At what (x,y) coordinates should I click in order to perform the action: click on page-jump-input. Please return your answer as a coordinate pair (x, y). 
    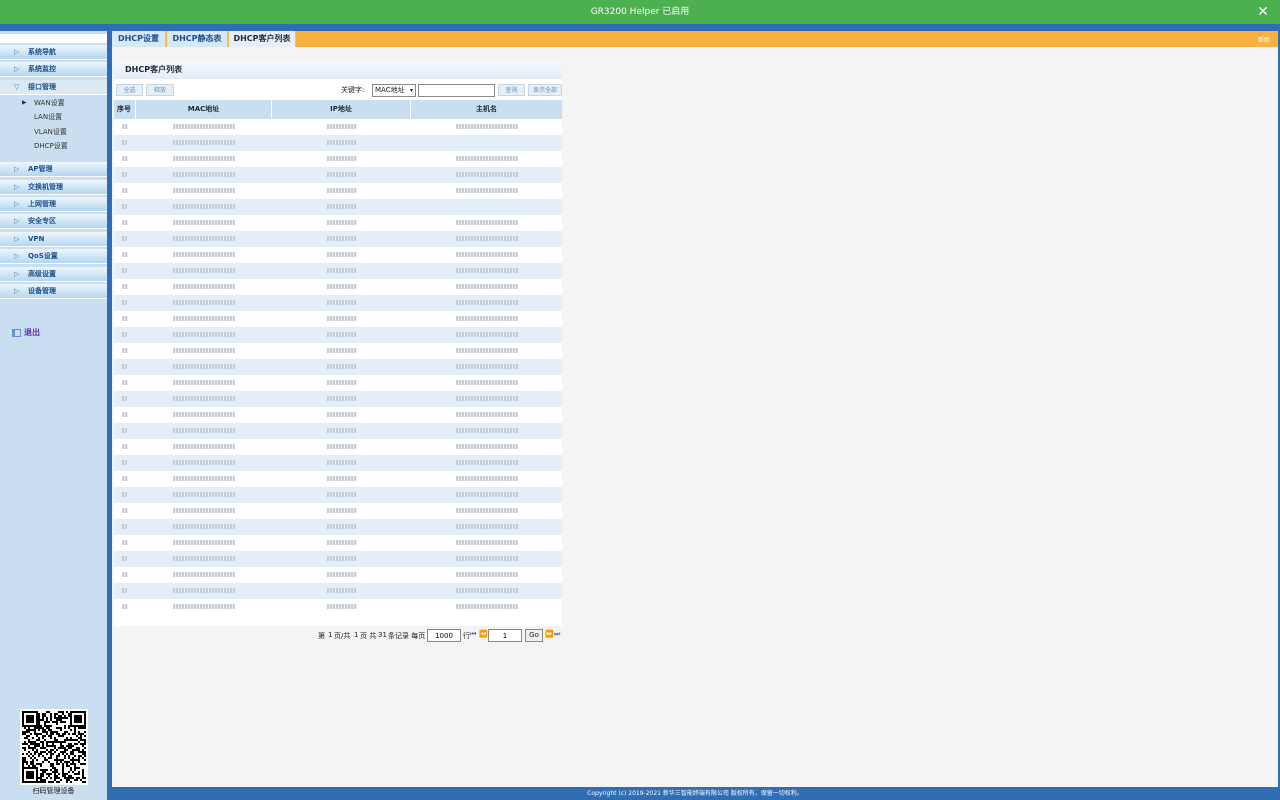
    Looking at the image, I should click on (505, 635).